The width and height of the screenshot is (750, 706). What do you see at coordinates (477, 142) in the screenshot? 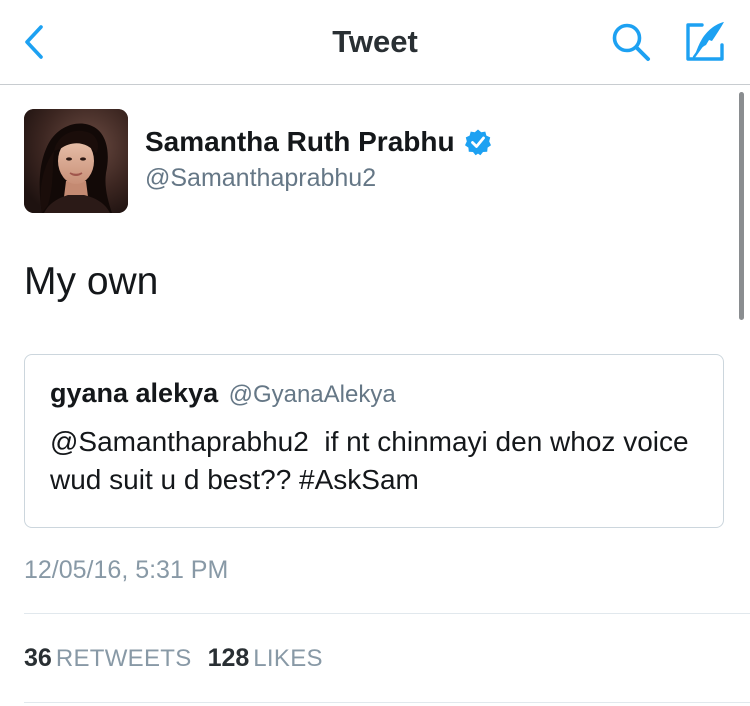
I see `verified-badge-icon` at bounding box center [477, 142].